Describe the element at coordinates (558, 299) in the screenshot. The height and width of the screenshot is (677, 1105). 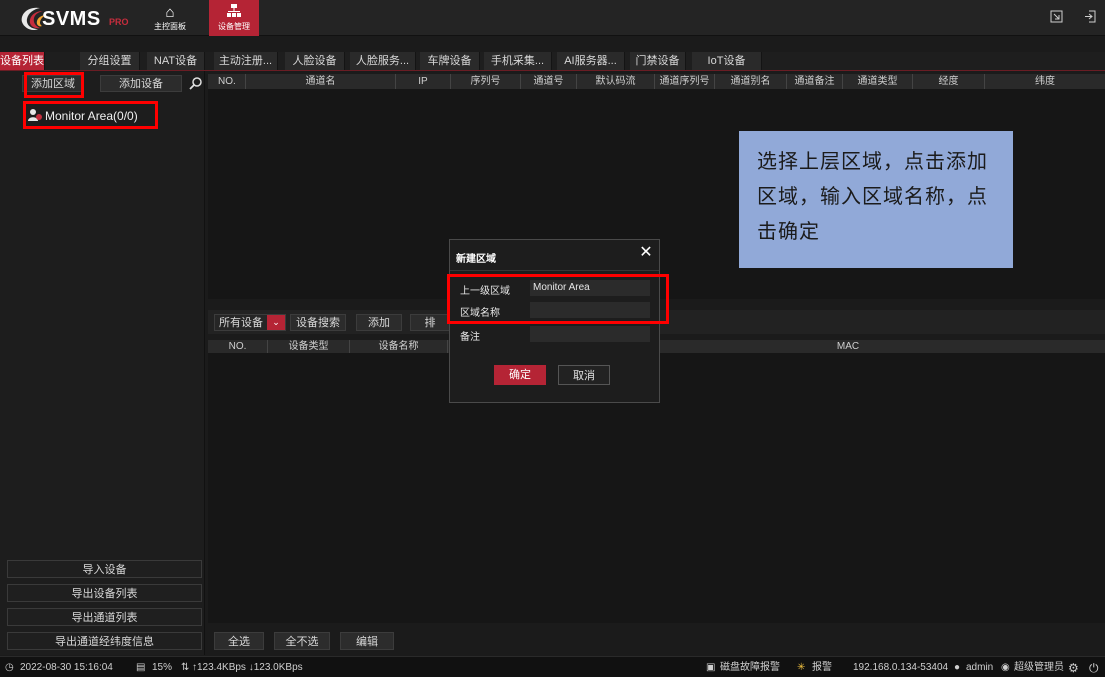
I see `highlight-dialog-fields` at that location.